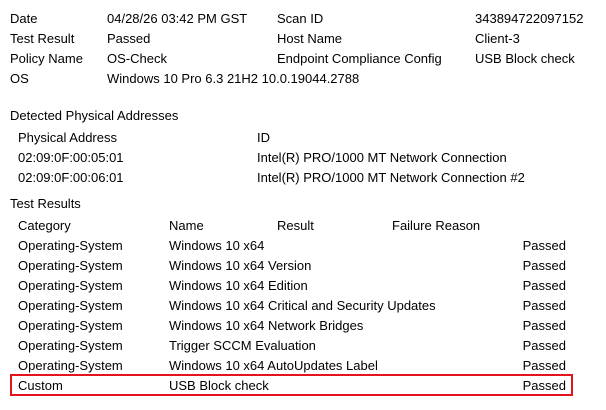 The height and width of the screenshot is (410, 606). Describe the element at coordinates (19, 78) in the screenshot. I see `os-label: OS` at that location.